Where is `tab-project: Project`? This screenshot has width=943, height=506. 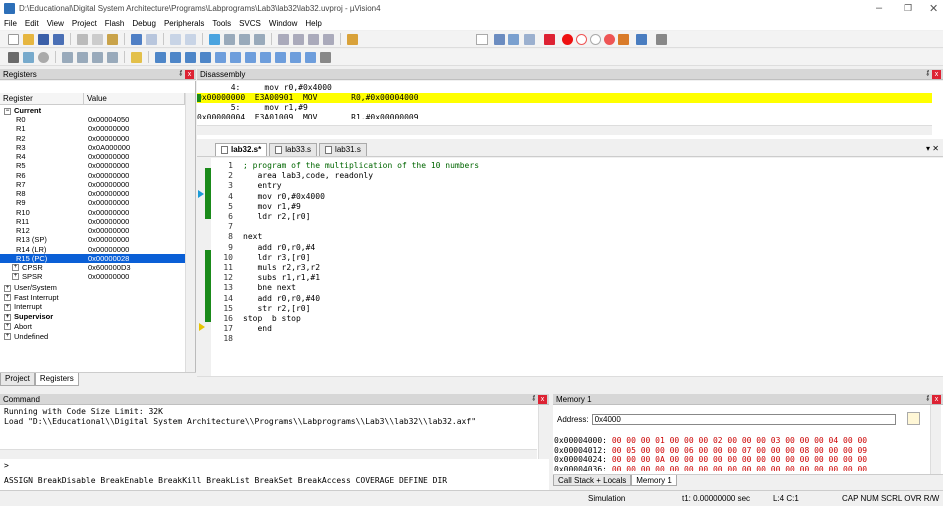 tab-project: Project is located at coordinates (17, 379).